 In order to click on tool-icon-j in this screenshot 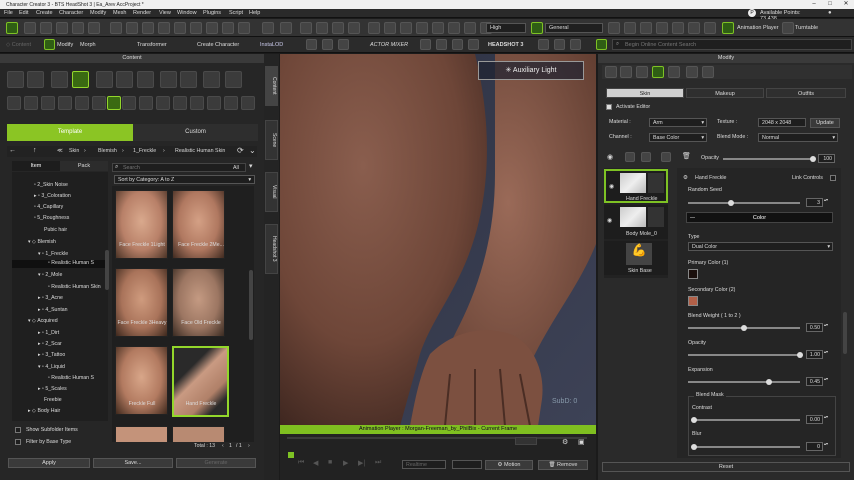, I will do `click(575, 44)`.